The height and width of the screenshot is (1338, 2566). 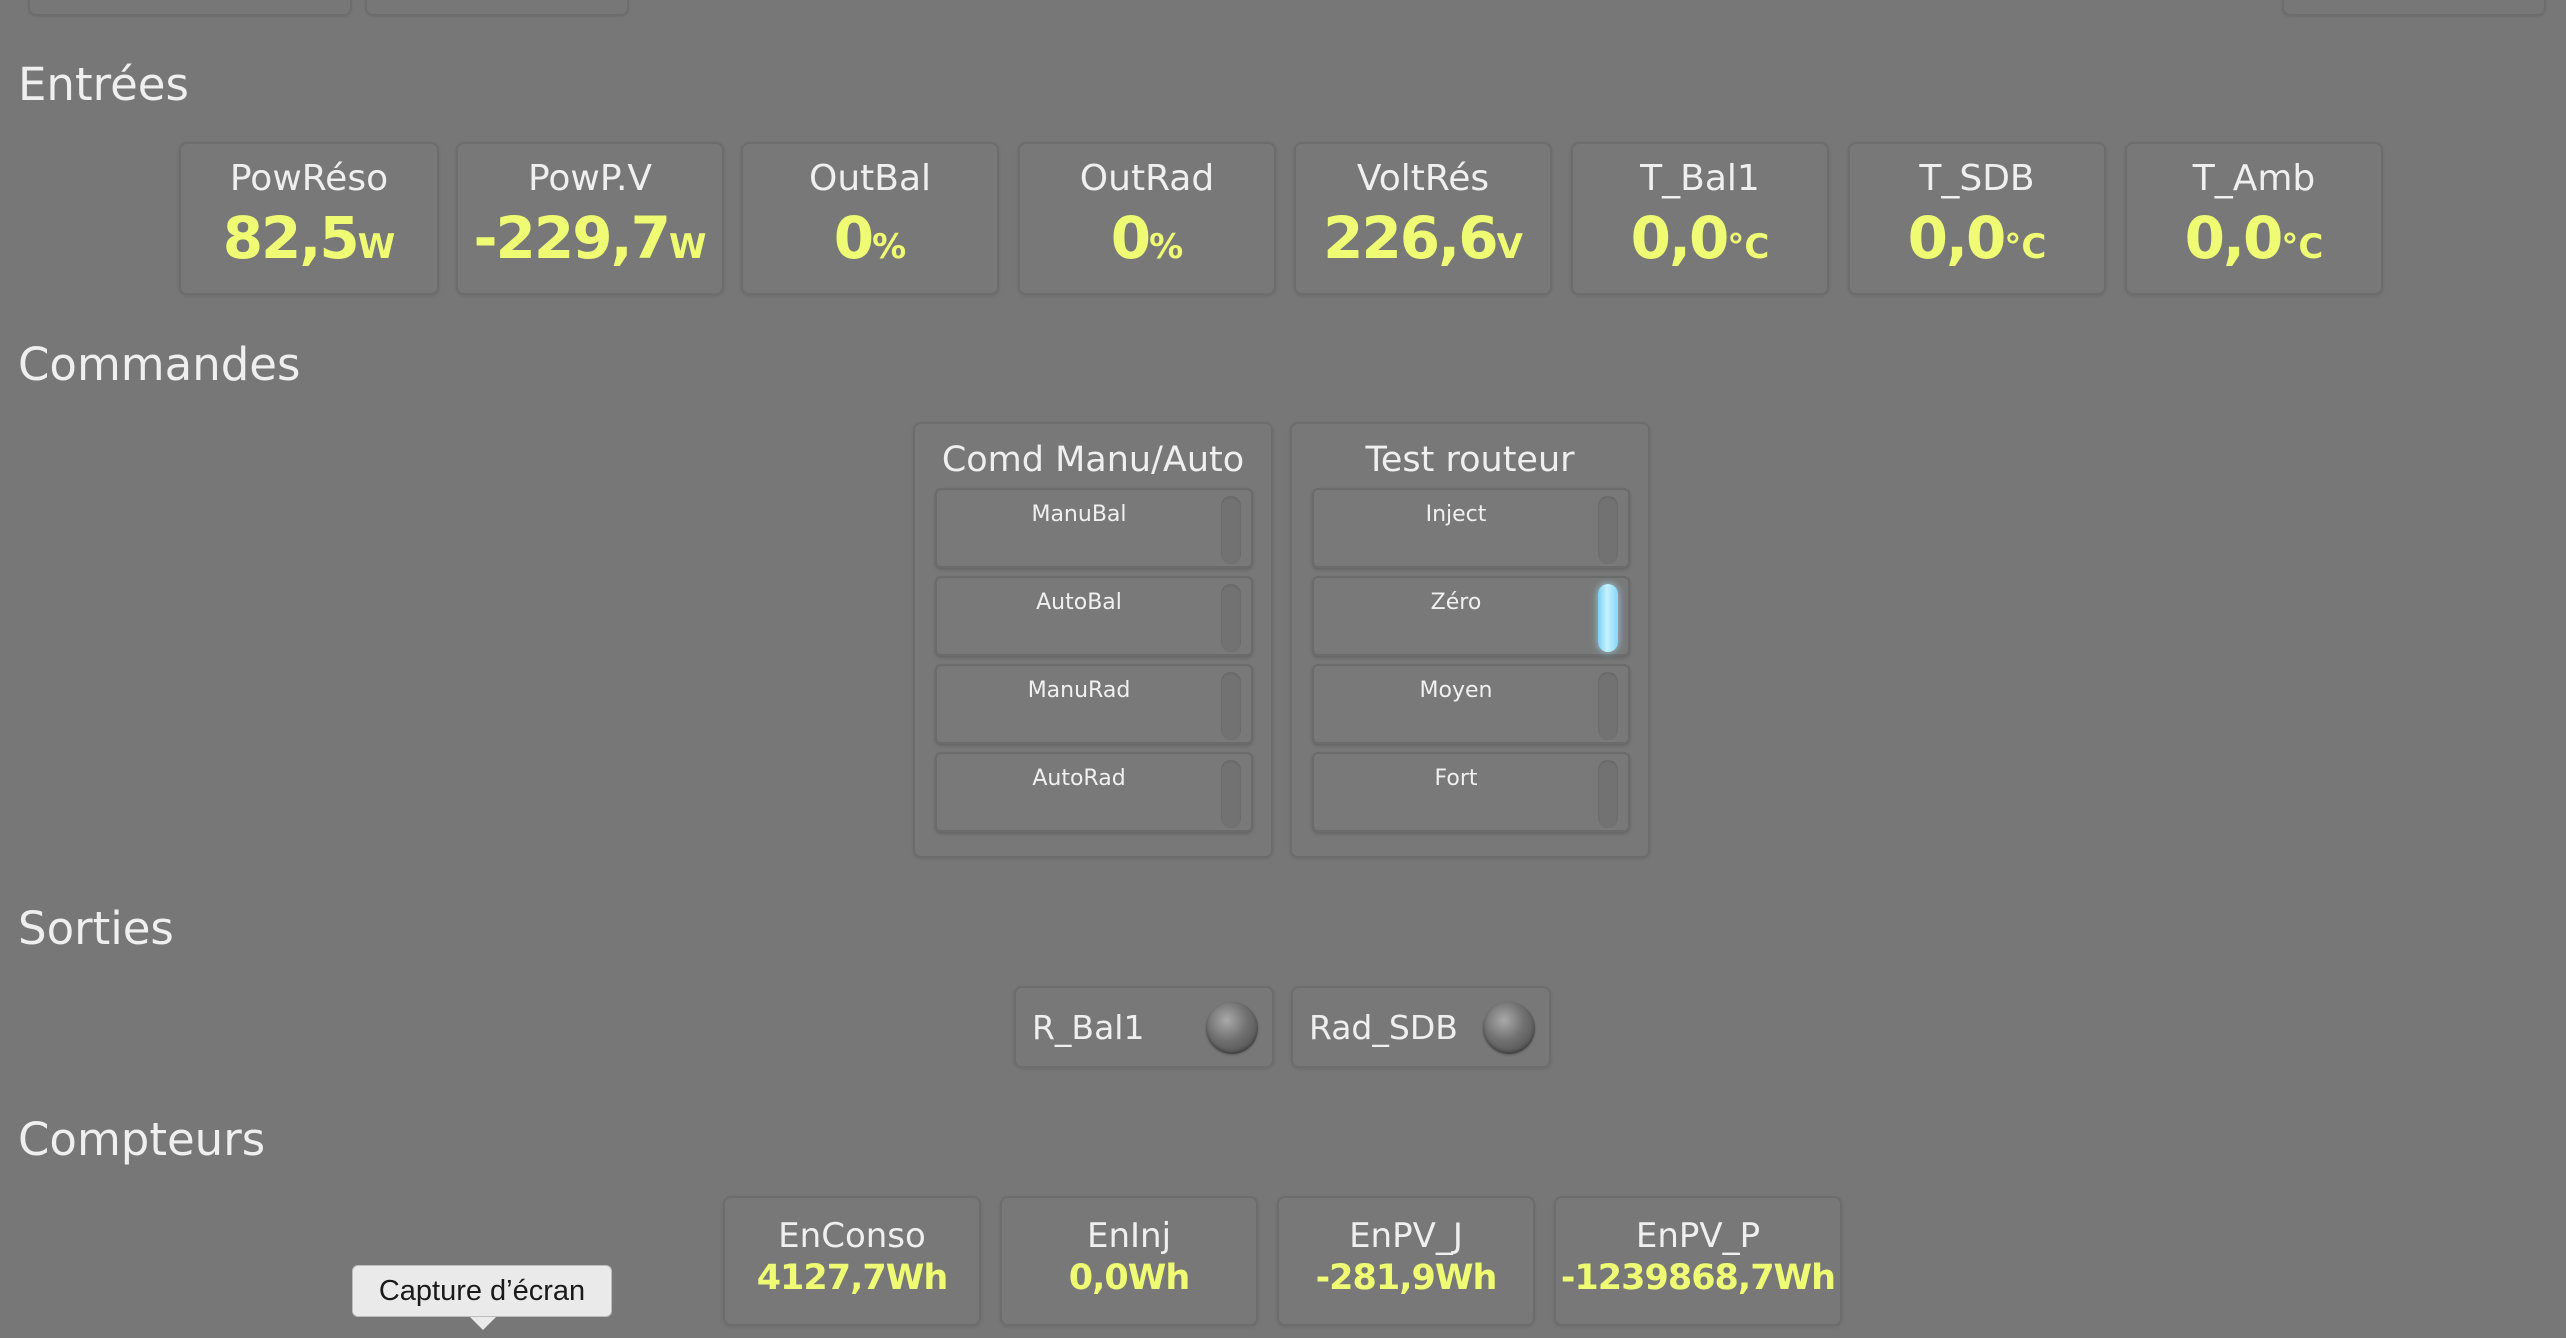 I want to click on tooltip-arrow-icon, so click(x=483, y=1323).